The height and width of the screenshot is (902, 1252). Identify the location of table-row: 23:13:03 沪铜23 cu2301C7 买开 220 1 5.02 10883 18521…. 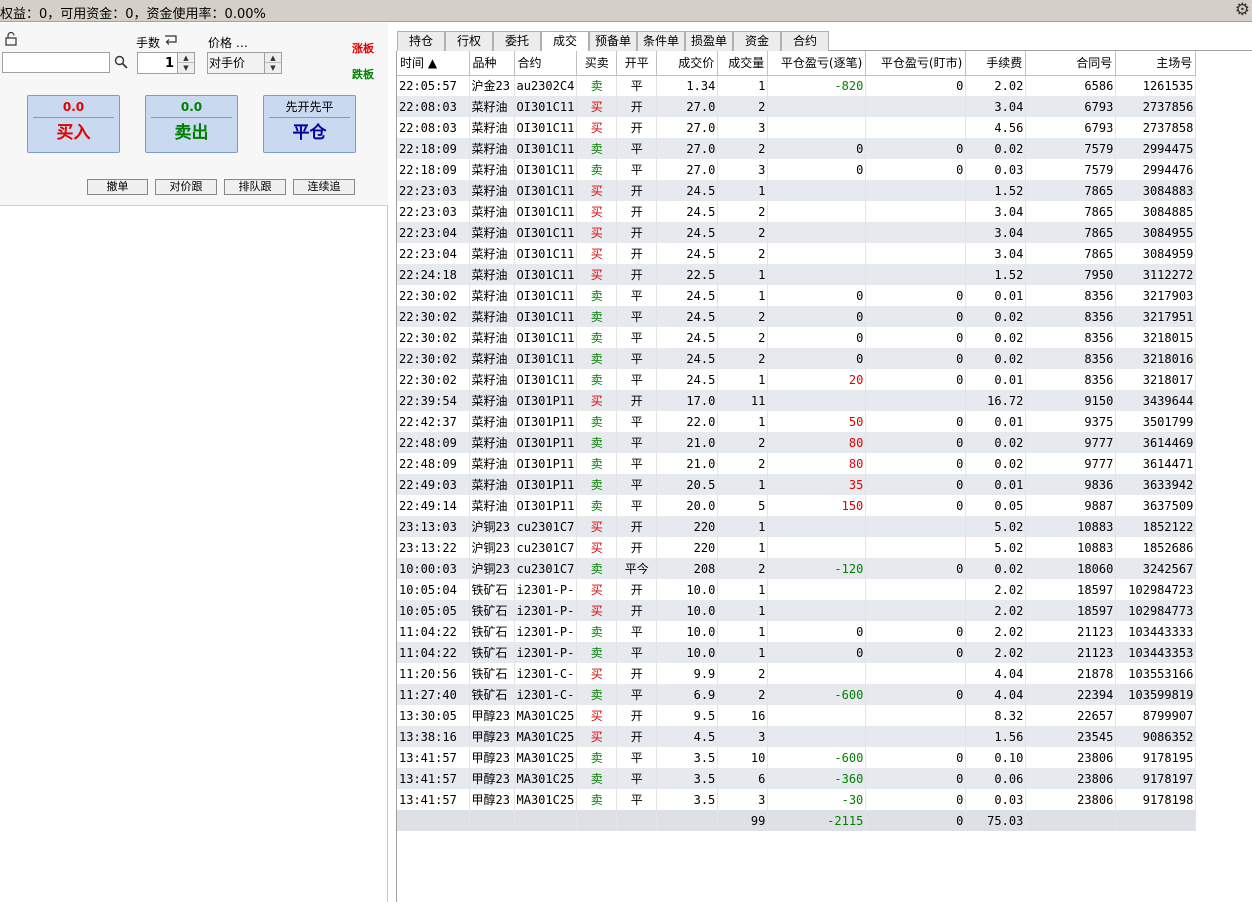
(797, 526).